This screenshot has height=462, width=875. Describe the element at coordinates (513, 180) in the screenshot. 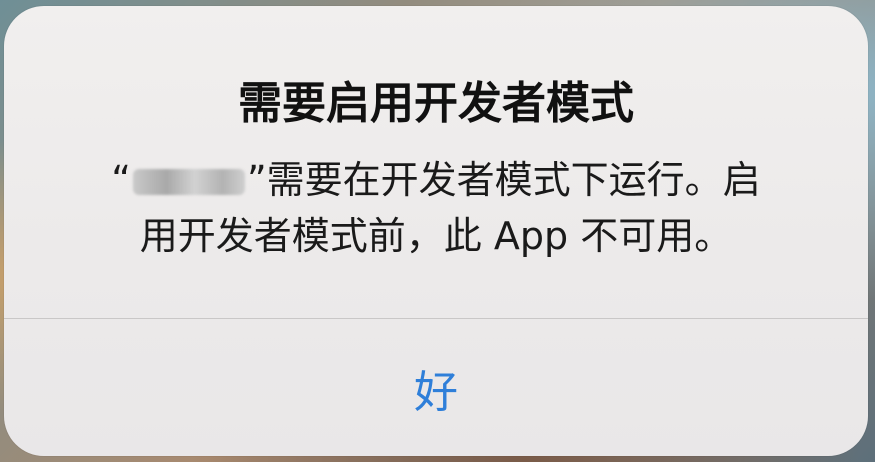

I see `message-line1: 需要在开发者模式下运行。启` at that location.